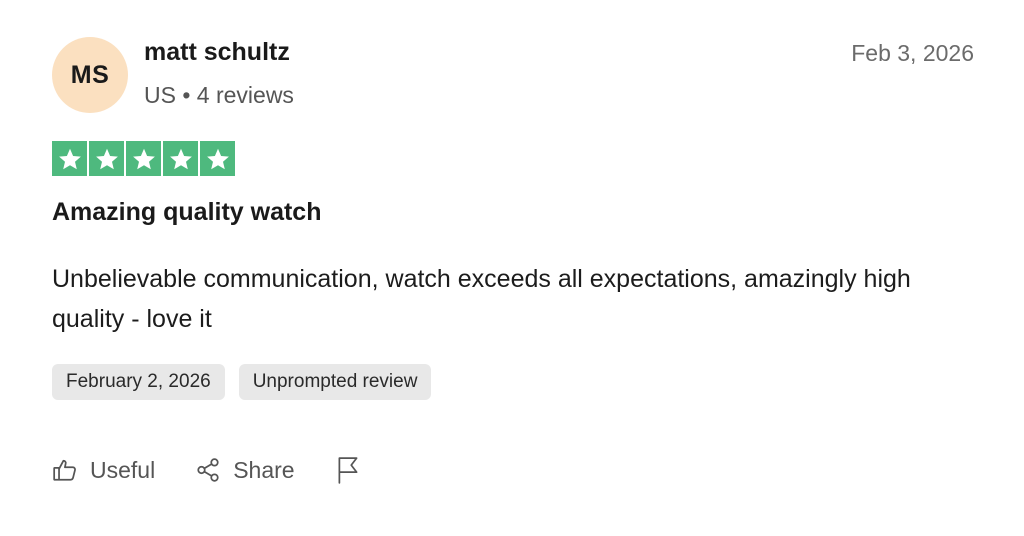  I want to click on reviewer-meta: US • 4 reviews, so click(219, 95).